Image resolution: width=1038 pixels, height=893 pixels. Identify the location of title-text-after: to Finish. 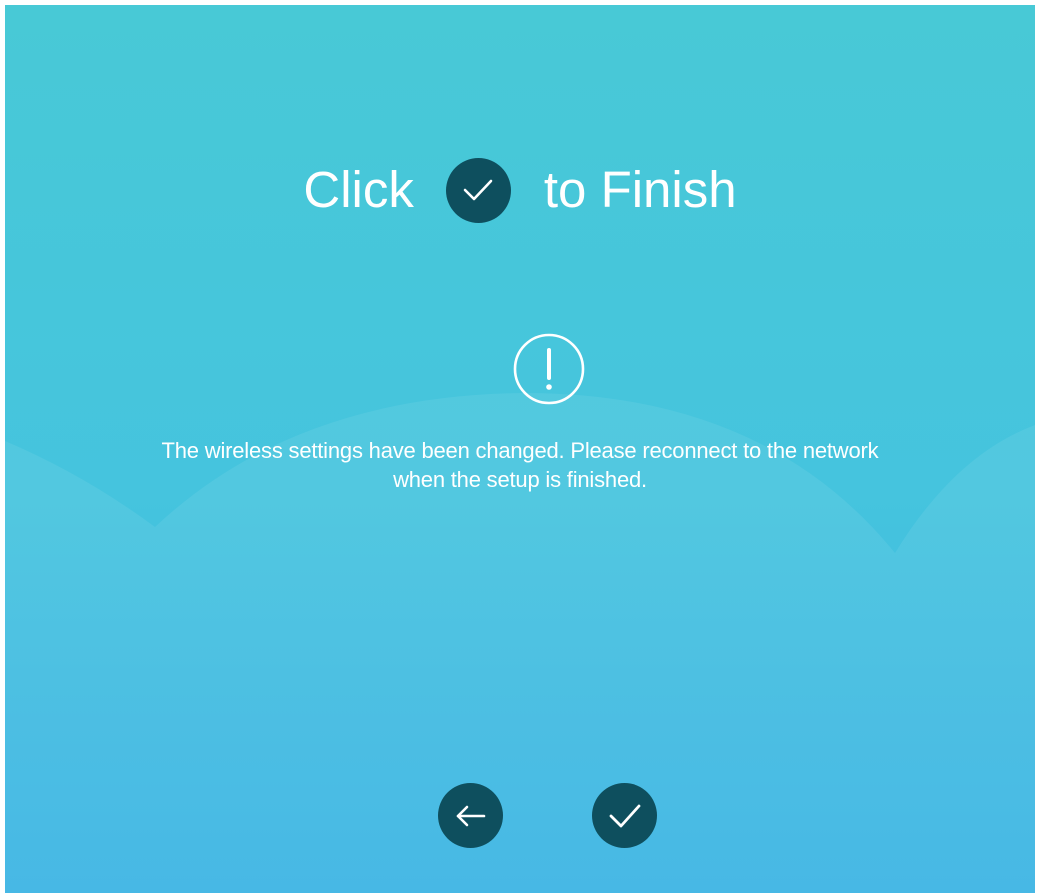
(640, 189).